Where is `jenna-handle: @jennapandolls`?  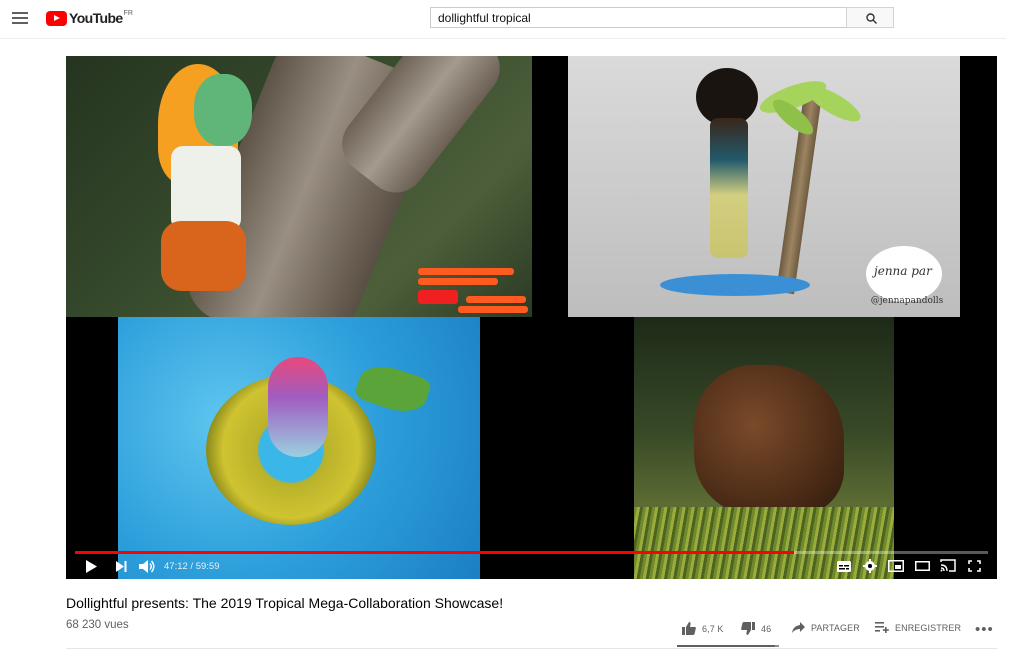 jenna-handle: @jennapandolls is located at coordinates (907, 301).